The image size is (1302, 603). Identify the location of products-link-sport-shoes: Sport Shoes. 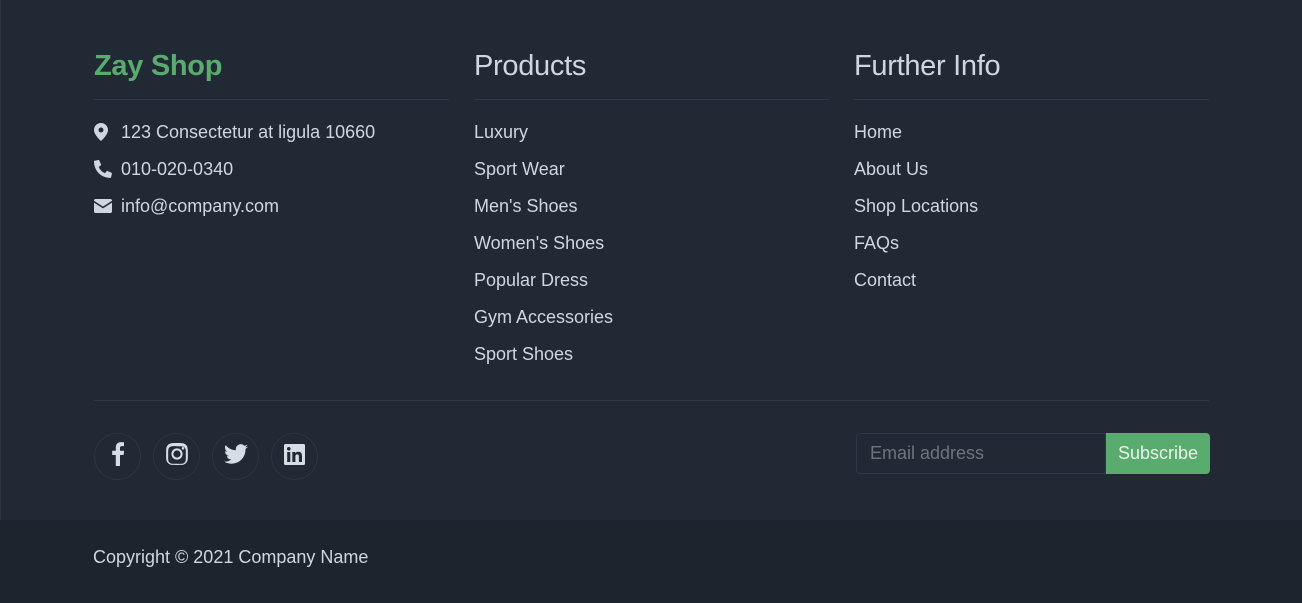
(651, 361).